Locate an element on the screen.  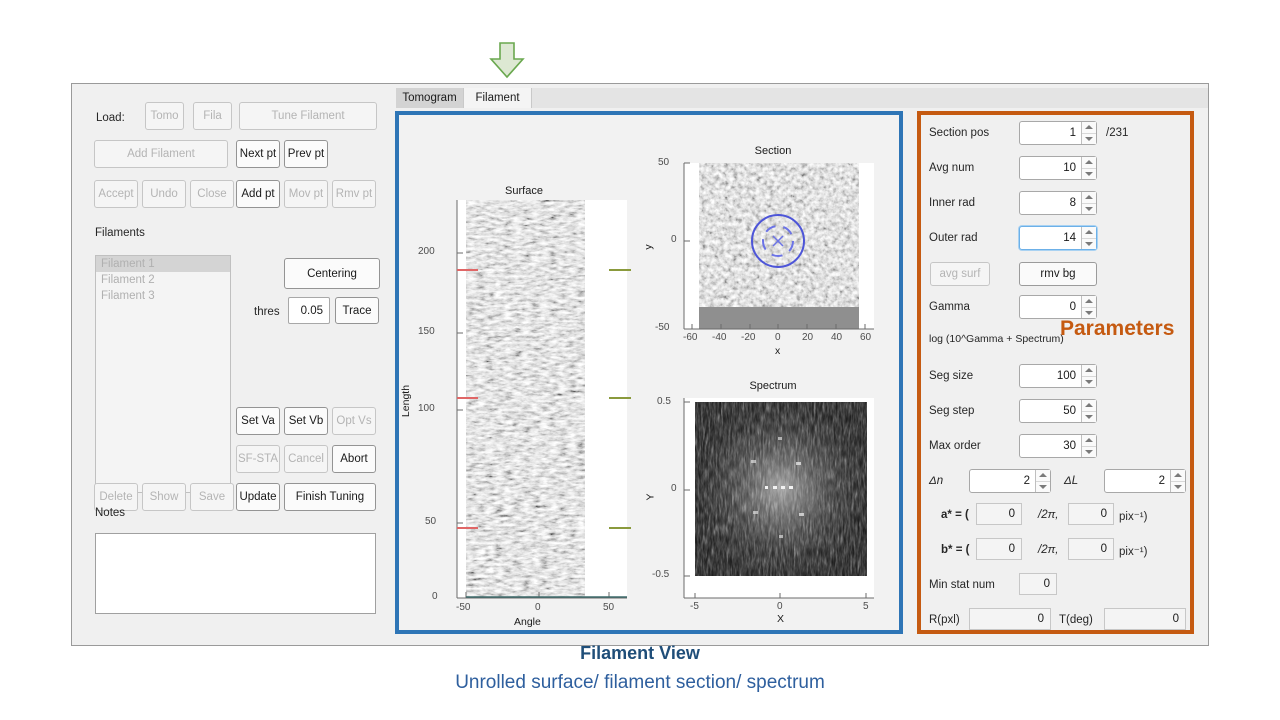
save-button: Save is located at coordinates (212, 497).